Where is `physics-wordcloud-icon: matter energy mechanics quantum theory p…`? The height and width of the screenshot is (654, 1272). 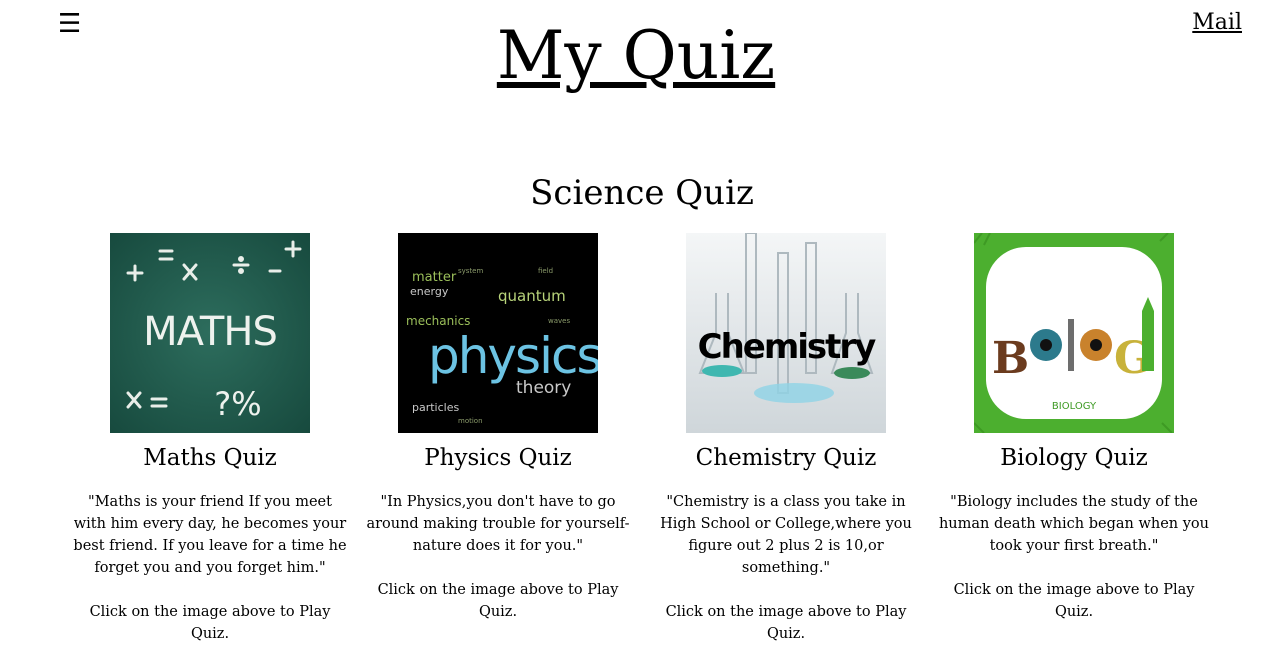
physics-wordcloud-icon: matter energy mechanics quantum theory p… is located at coordinates (498, 333).